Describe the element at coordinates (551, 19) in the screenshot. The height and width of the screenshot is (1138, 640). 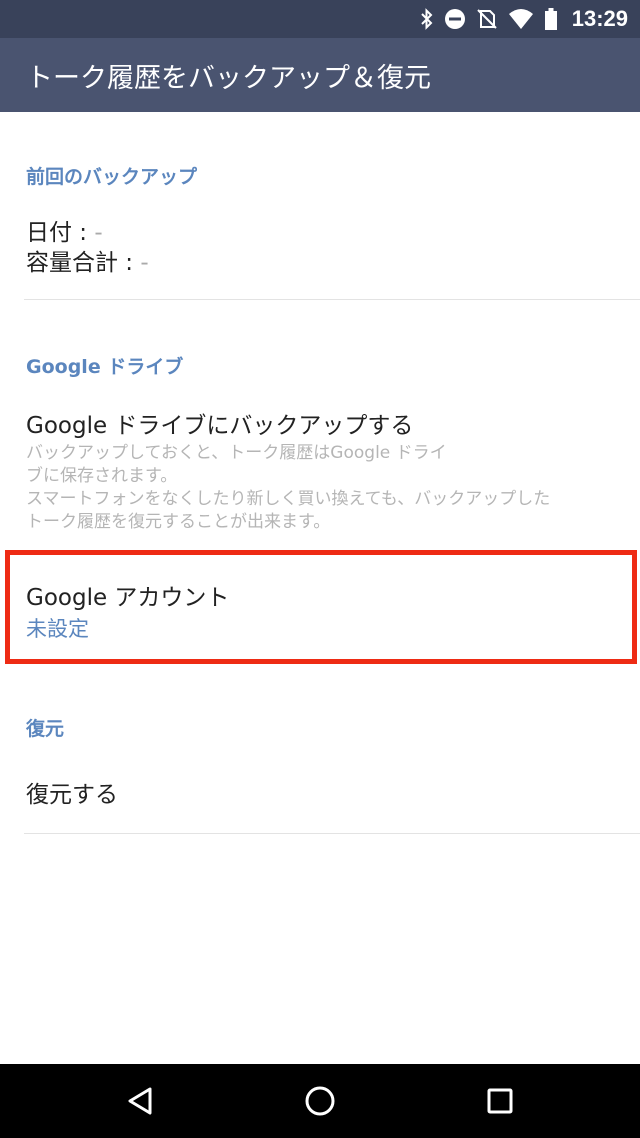
I see `battery-icon` at that location.